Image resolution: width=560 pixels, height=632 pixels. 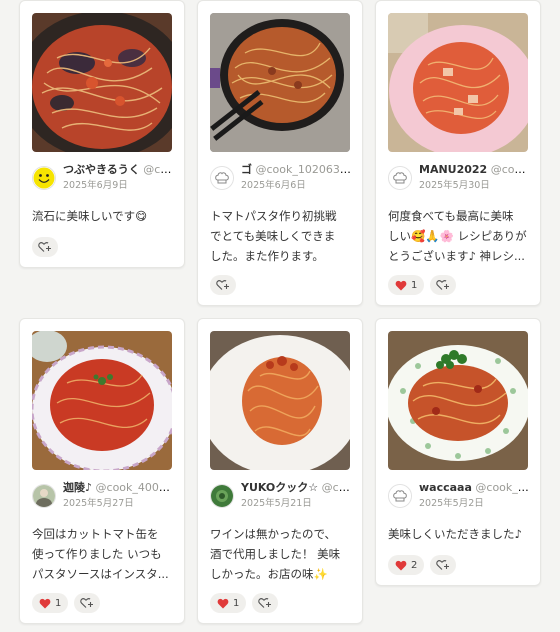 I want to click on comment-line: 何度食べても最高に美味, so click(x=451, y=216).